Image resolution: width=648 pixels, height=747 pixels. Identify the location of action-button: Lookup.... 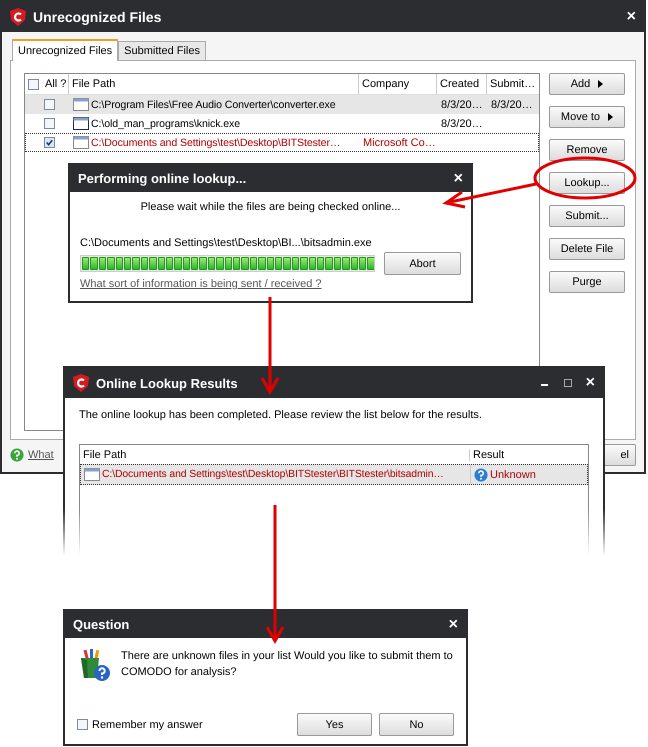
(587, 183).